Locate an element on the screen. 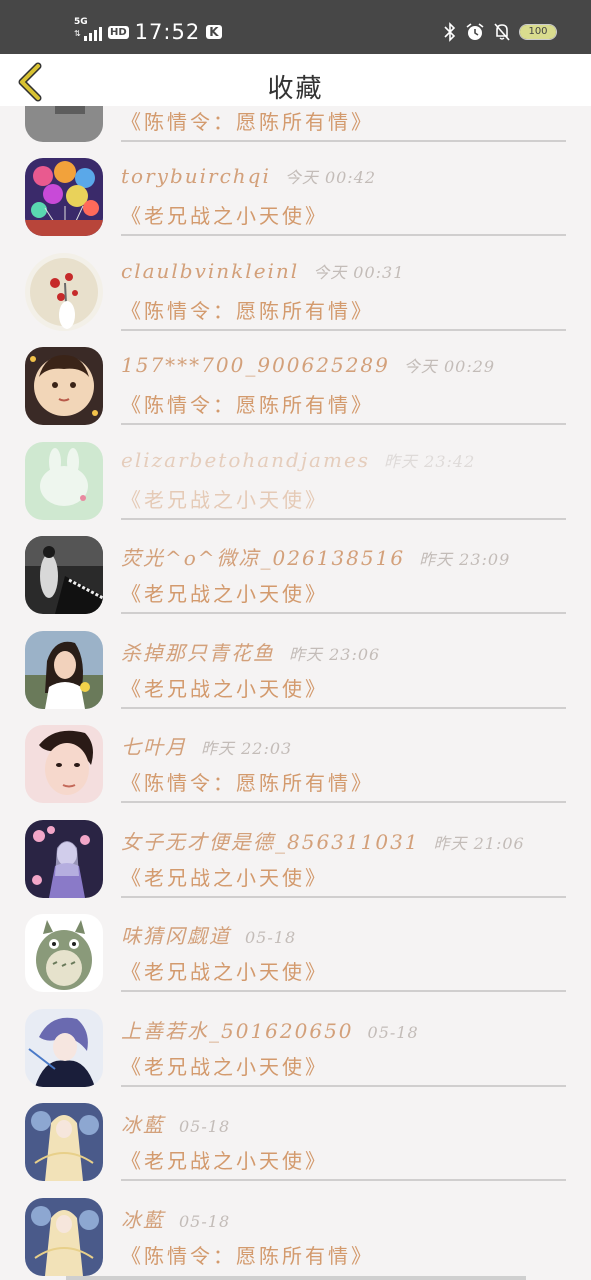 Image resolution: width=591 pixels, height=1280 pixels. item-meta: 157***700_900625289 今天 00:29 is located at coordinates (308, 365).